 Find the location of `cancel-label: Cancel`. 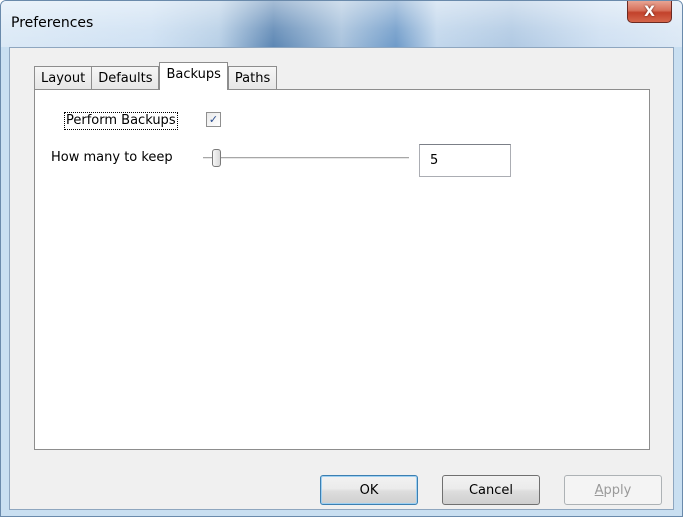

cancel-label: Cancel is located at coordinates (491, 490).